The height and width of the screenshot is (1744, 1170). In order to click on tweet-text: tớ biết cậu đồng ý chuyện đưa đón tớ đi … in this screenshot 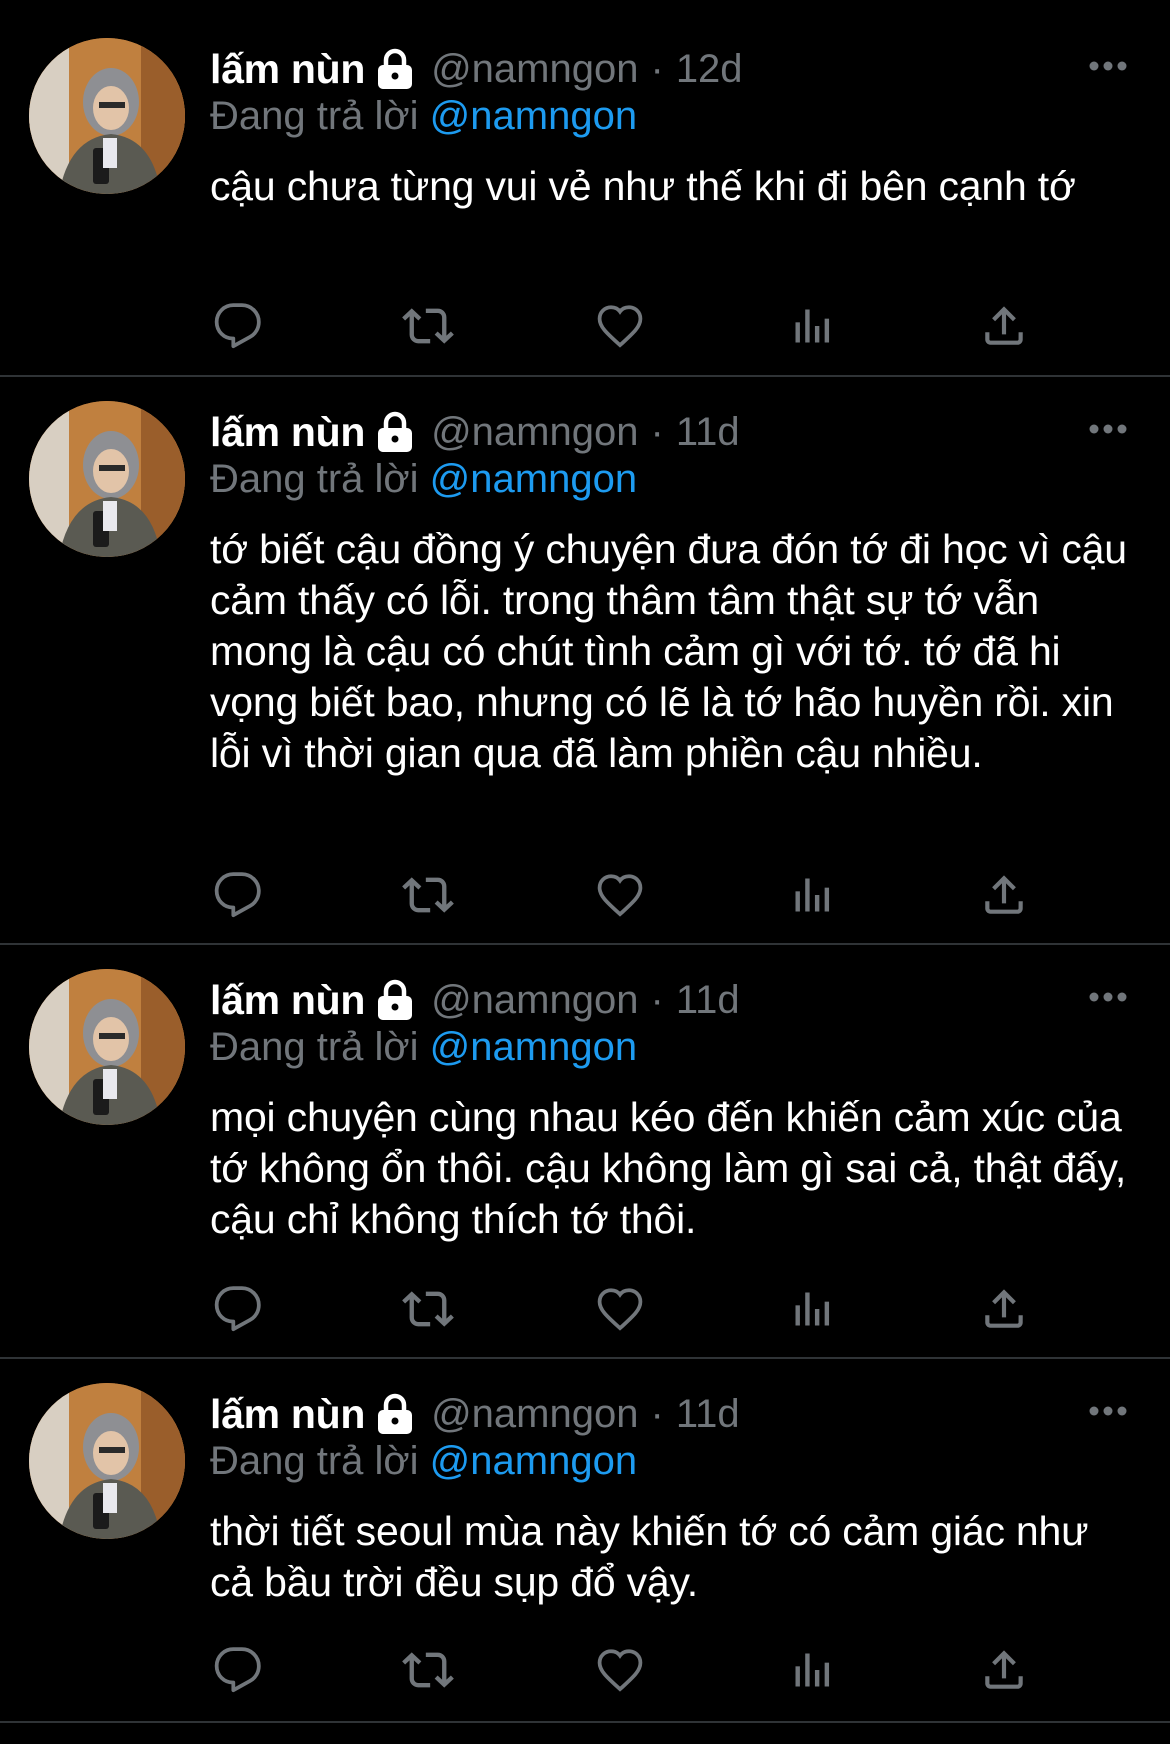, I will do `click(668, 651)`.